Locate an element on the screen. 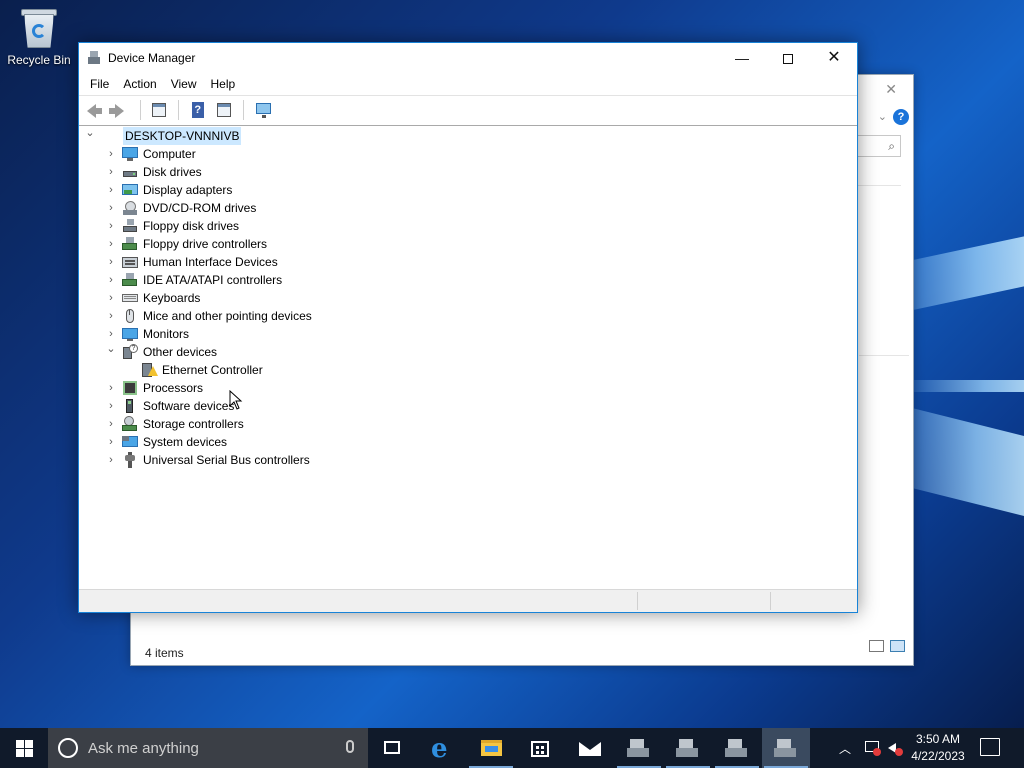 The width and height of the screenshot is (1024, 768). window-title: Device Manager is located at coordinates (152, 58).